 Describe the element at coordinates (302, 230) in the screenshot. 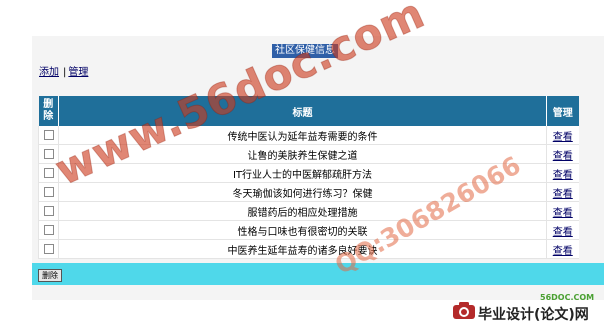

I see `row-title: 性格与口味也有很密切的关联` at that location.